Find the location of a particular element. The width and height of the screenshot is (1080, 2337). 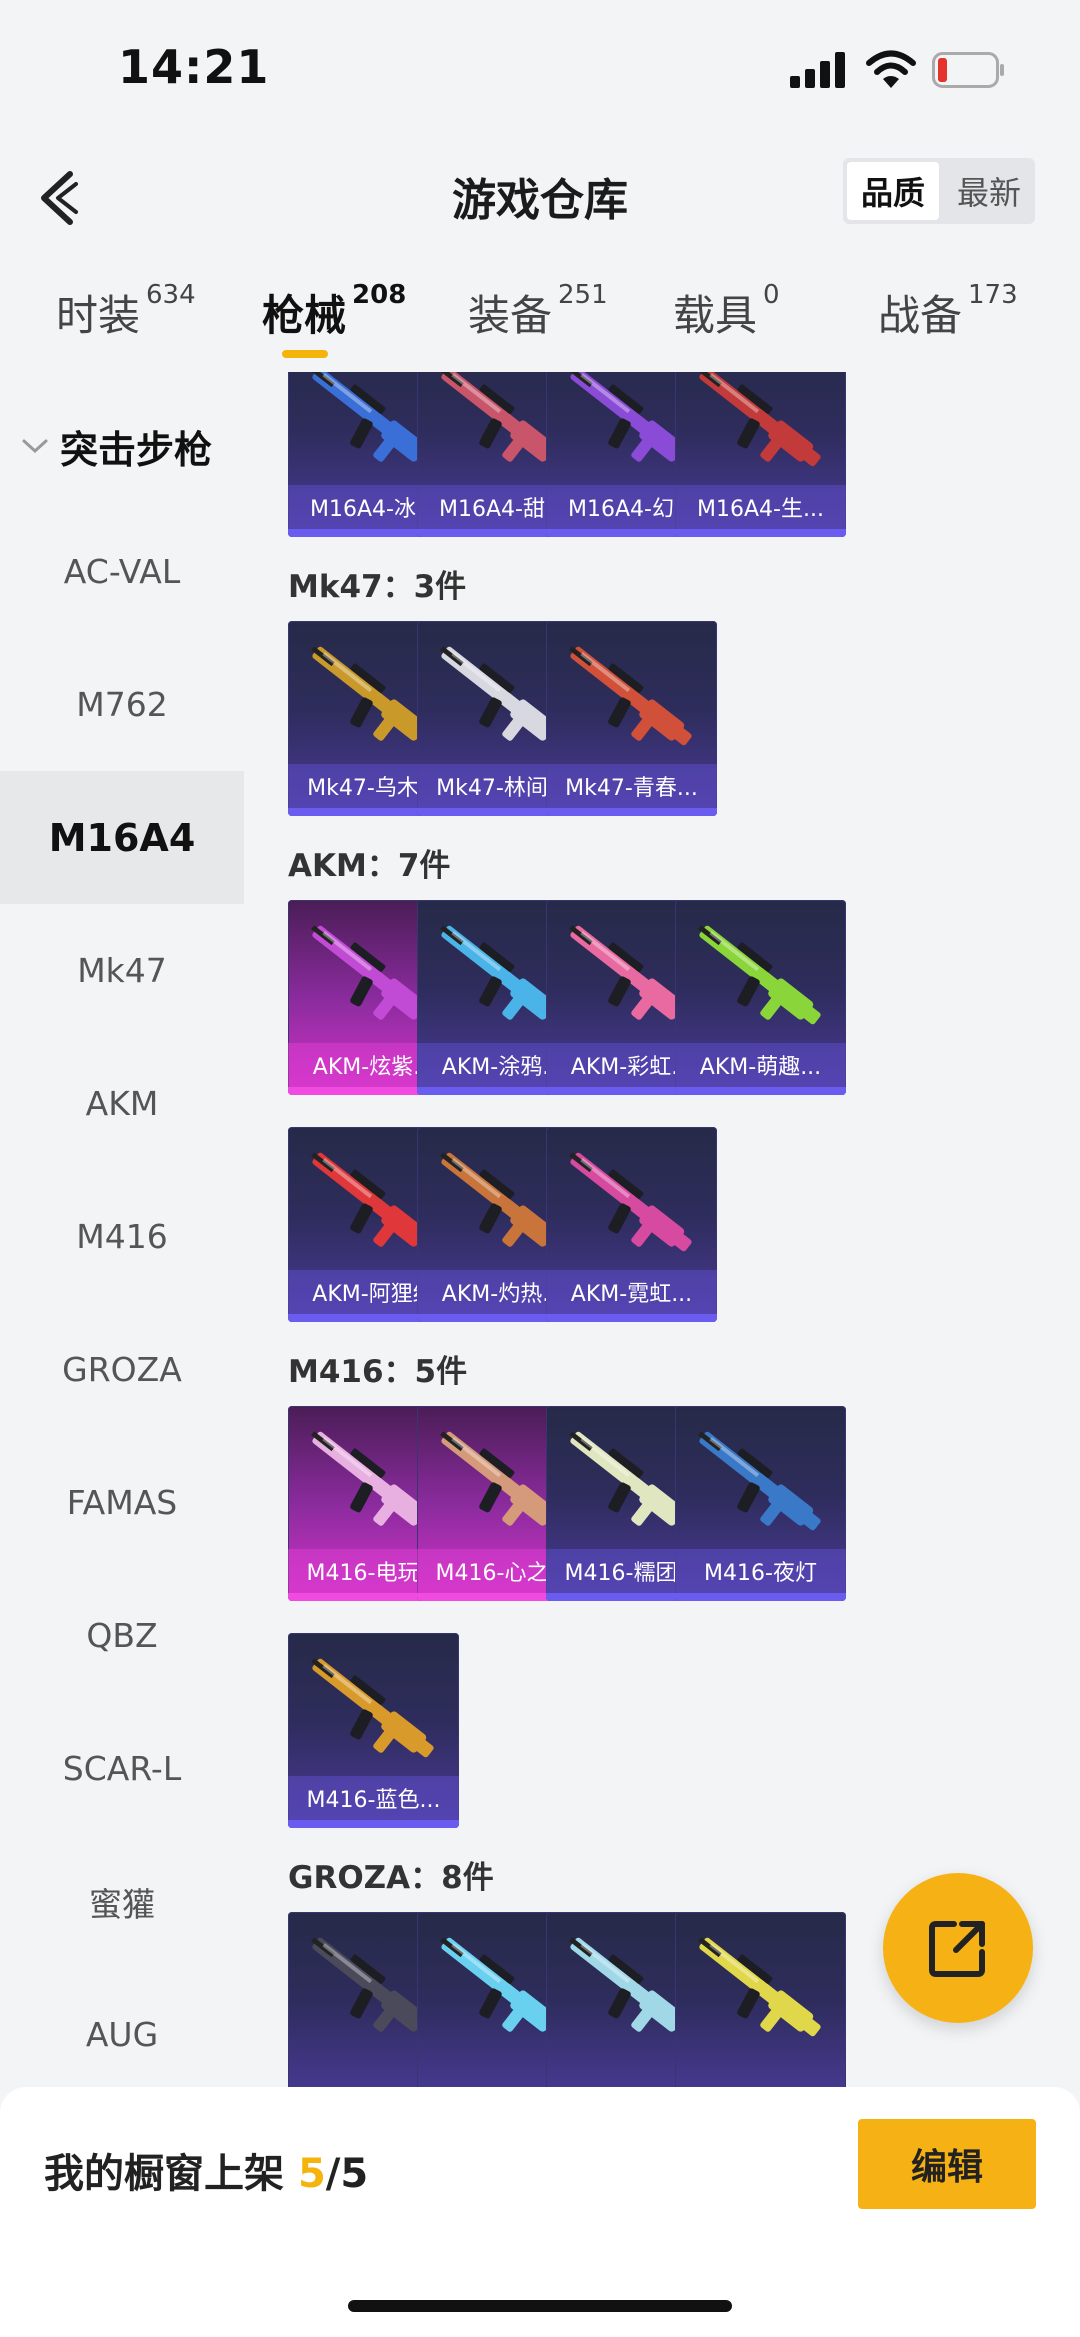

showcase-total: /5 is located at coordinates (347, 2174).